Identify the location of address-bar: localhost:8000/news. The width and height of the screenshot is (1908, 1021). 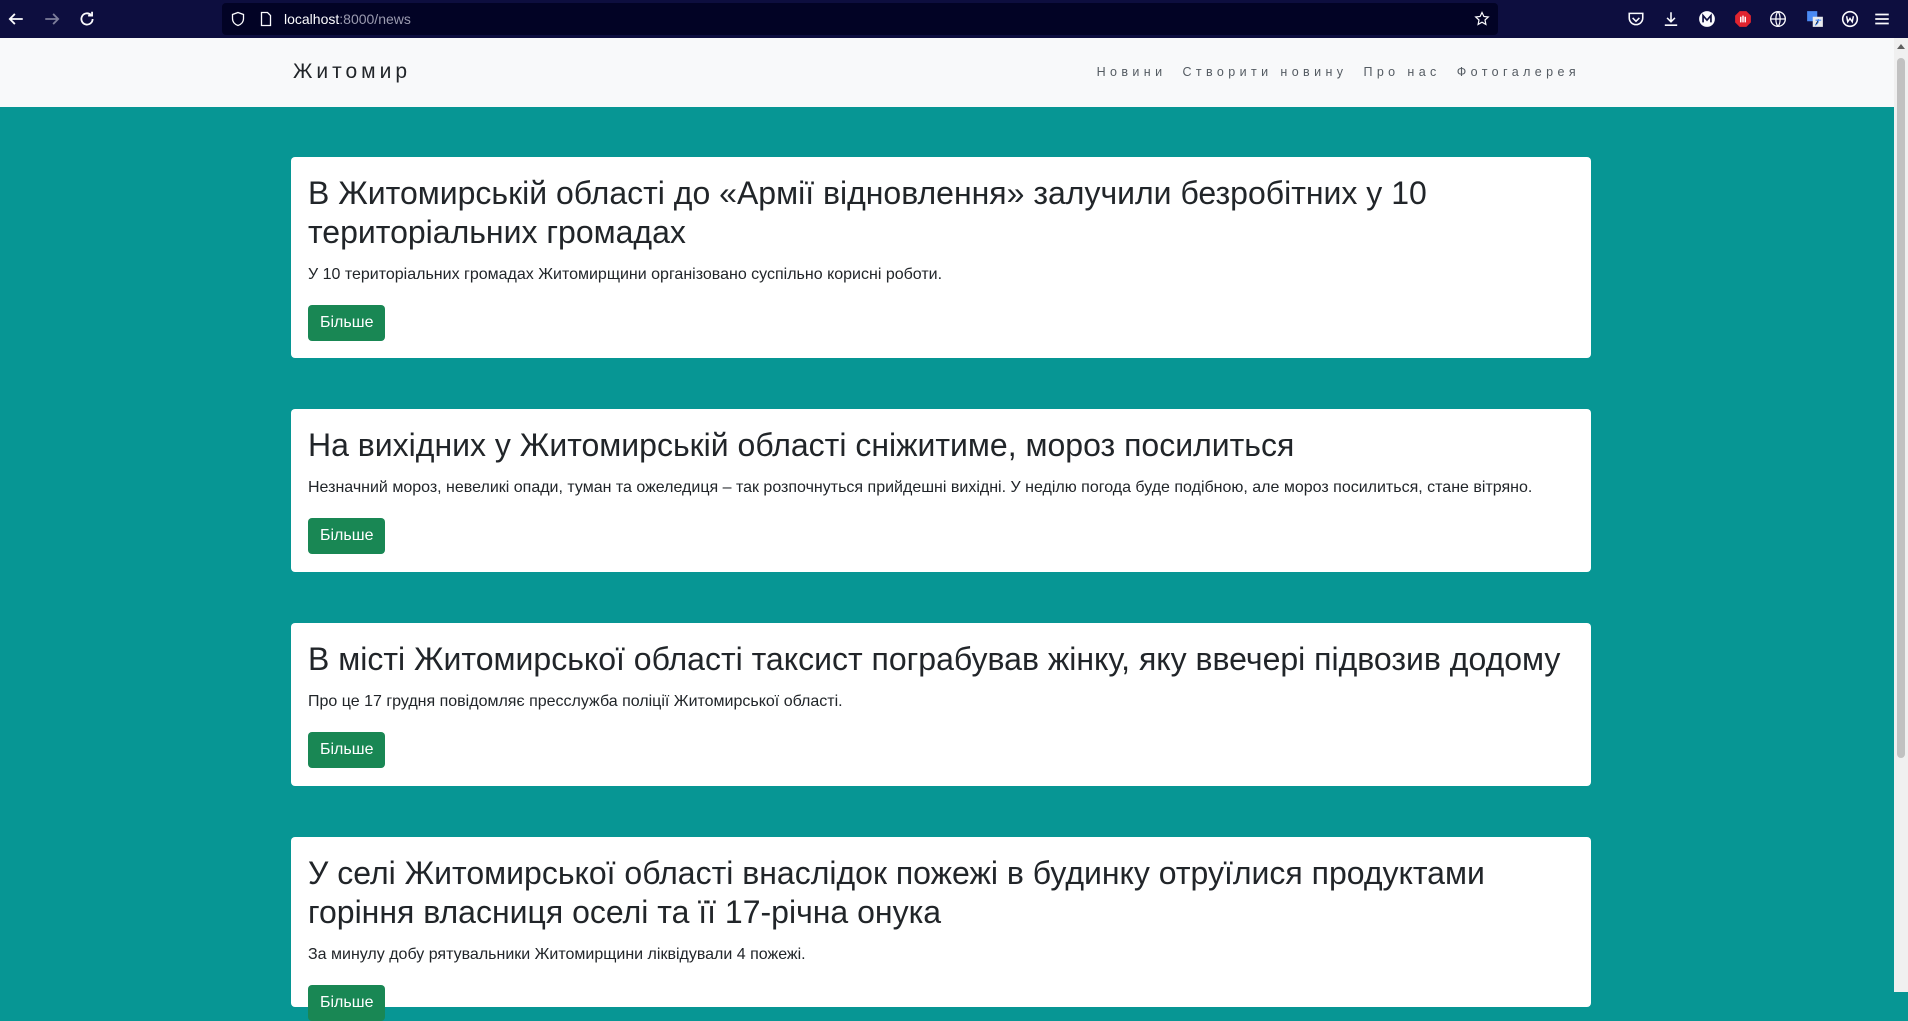
(860, 19).